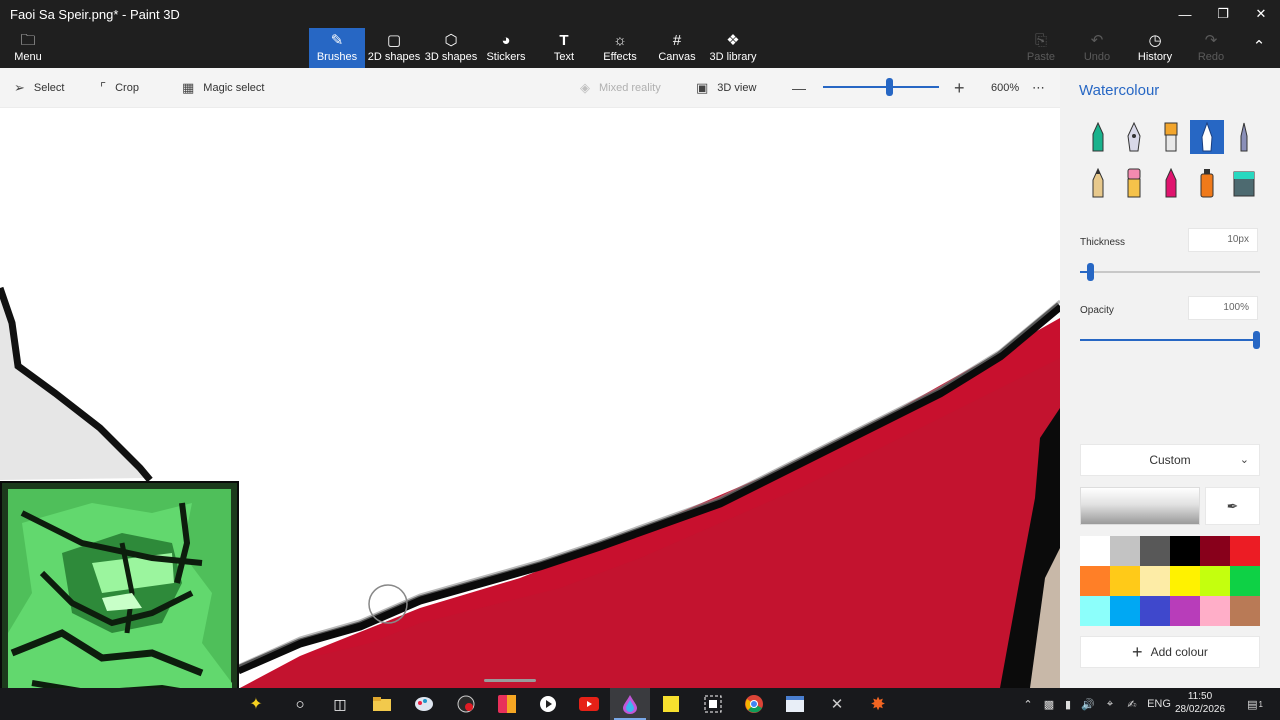 Image resolution: width=1280 pixels, height=720 pixels. Describe the element at coordinates (1223, 14) in the screenshot. I see `maximize-button: ❐` at that location.